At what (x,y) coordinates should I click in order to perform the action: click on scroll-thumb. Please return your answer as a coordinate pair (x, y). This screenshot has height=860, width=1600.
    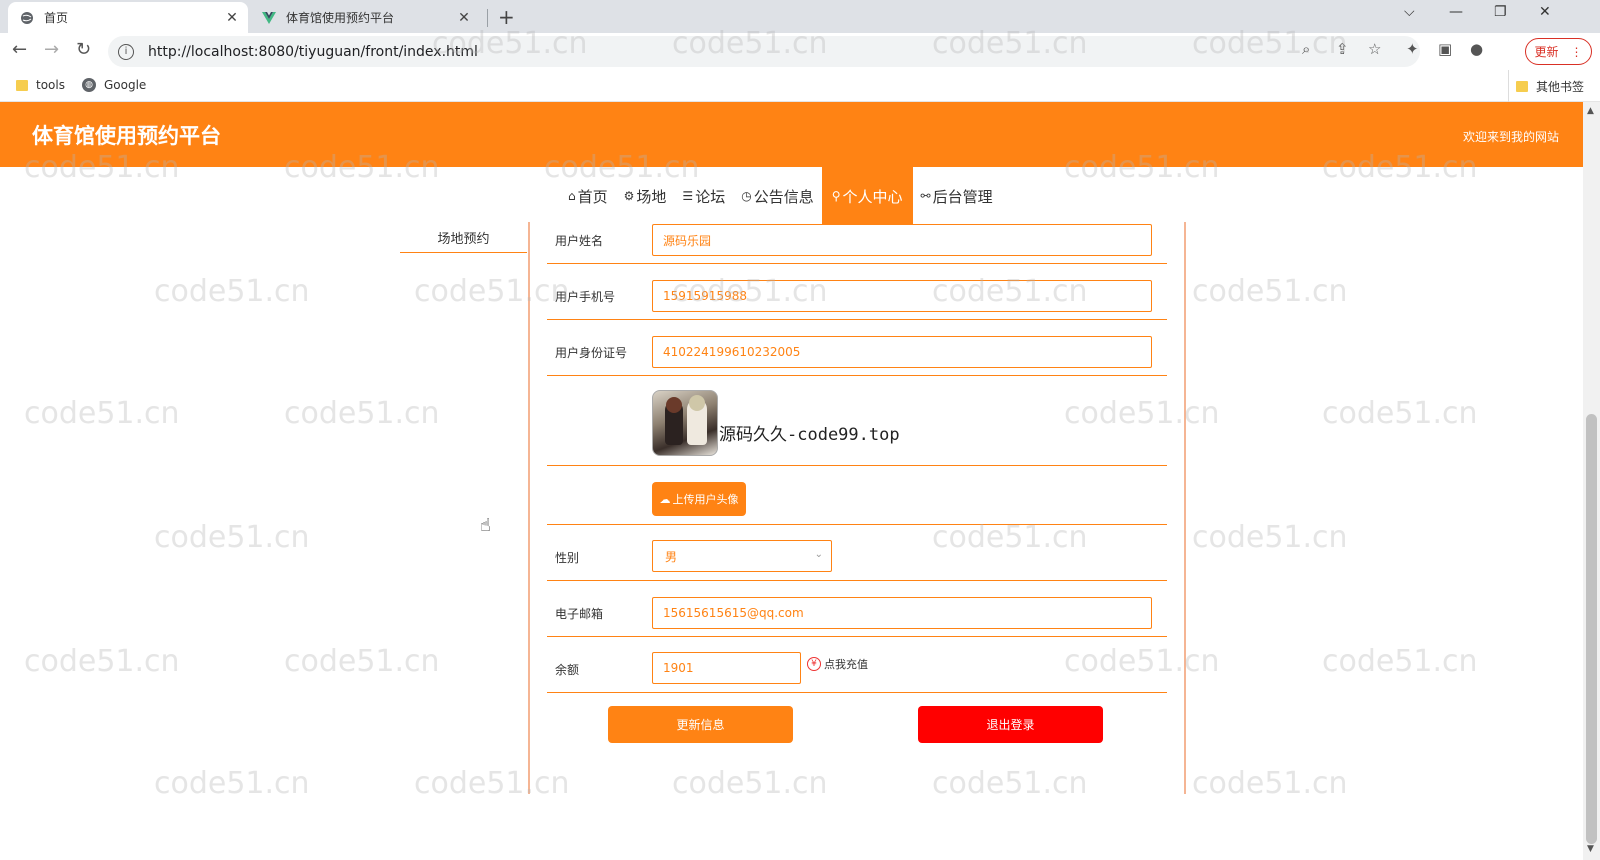
    Looking at the image, I should click on (1591, 629).